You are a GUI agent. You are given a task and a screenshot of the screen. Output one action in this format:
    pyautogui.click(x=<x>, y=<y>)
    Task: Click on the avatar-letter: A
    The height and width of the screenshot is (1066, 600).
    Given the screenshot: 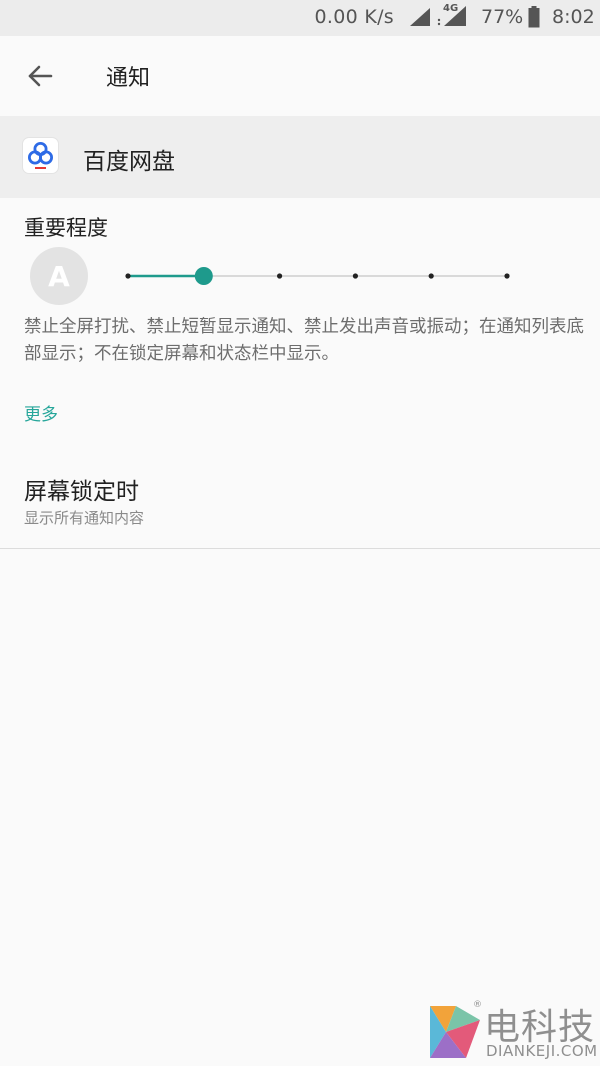 What is the action you would take?
    pyautogui.click(x=59, y=276)
    